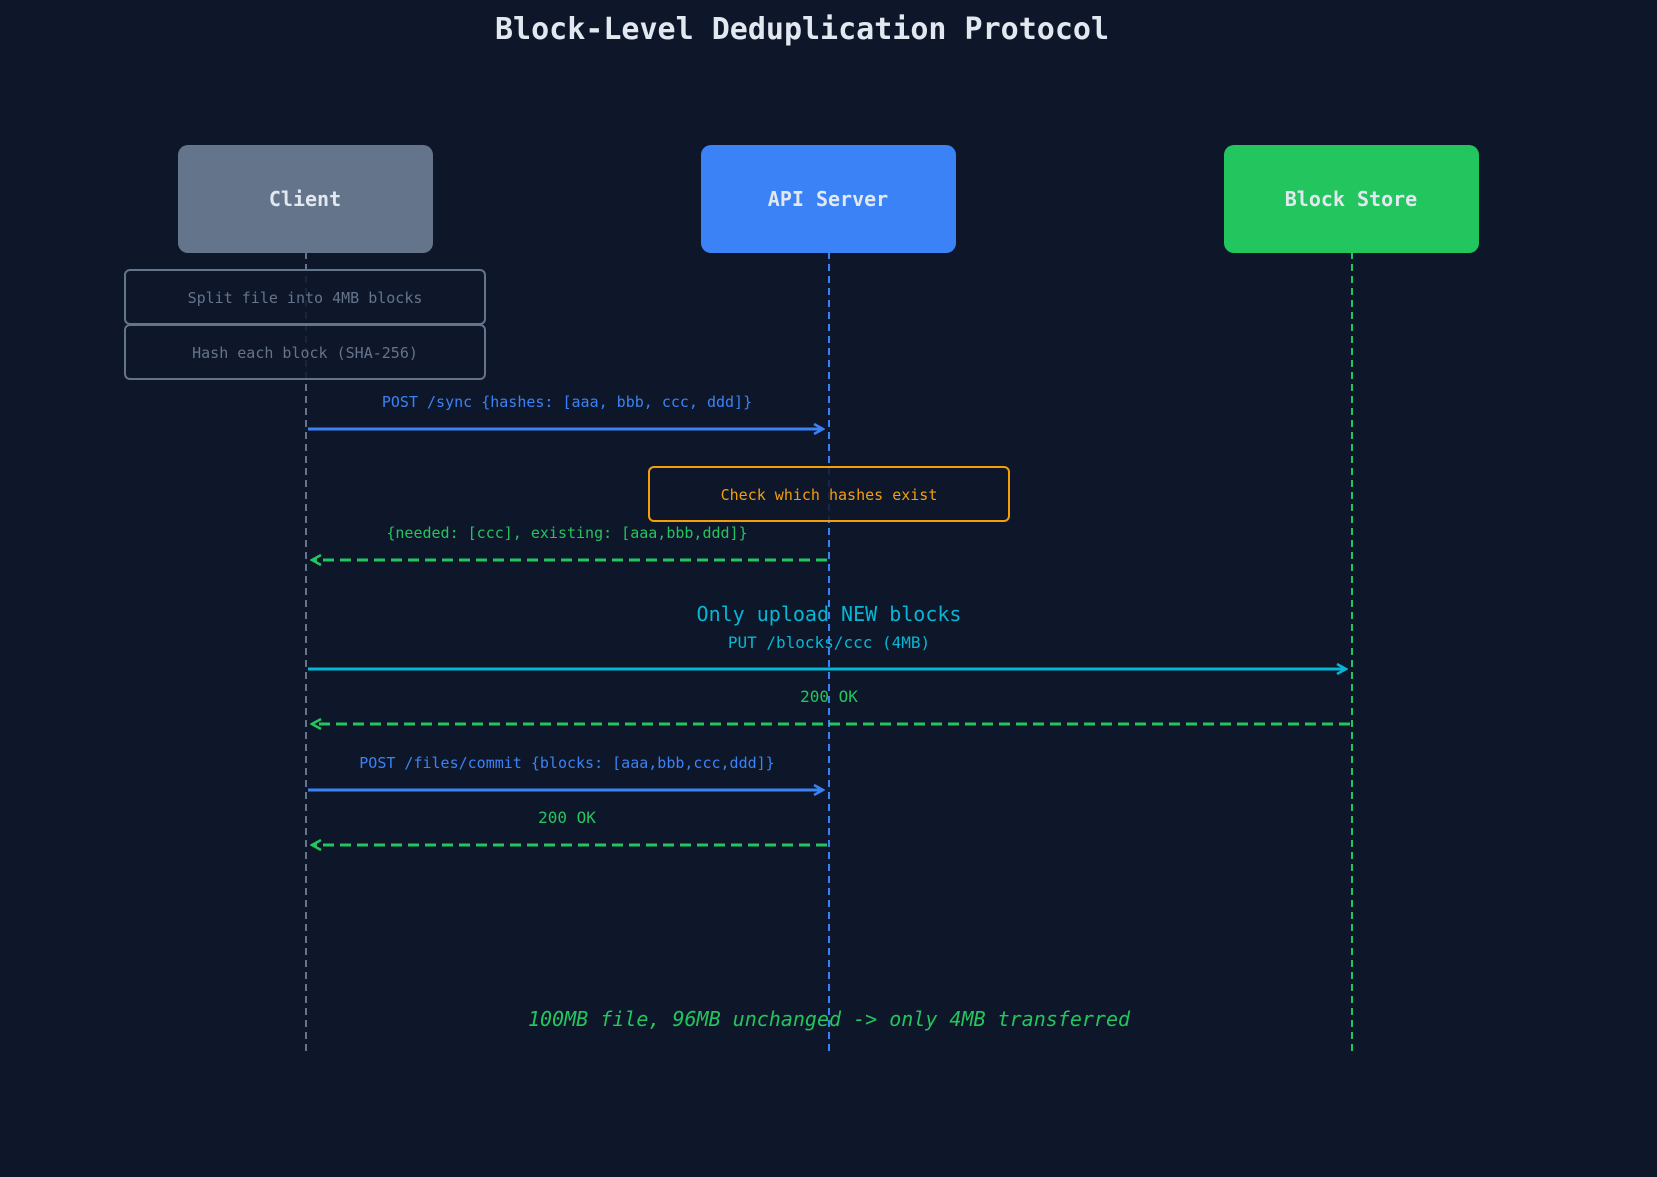  I want to click on message-store-ok-label: 200 OK, so click(829, 696).